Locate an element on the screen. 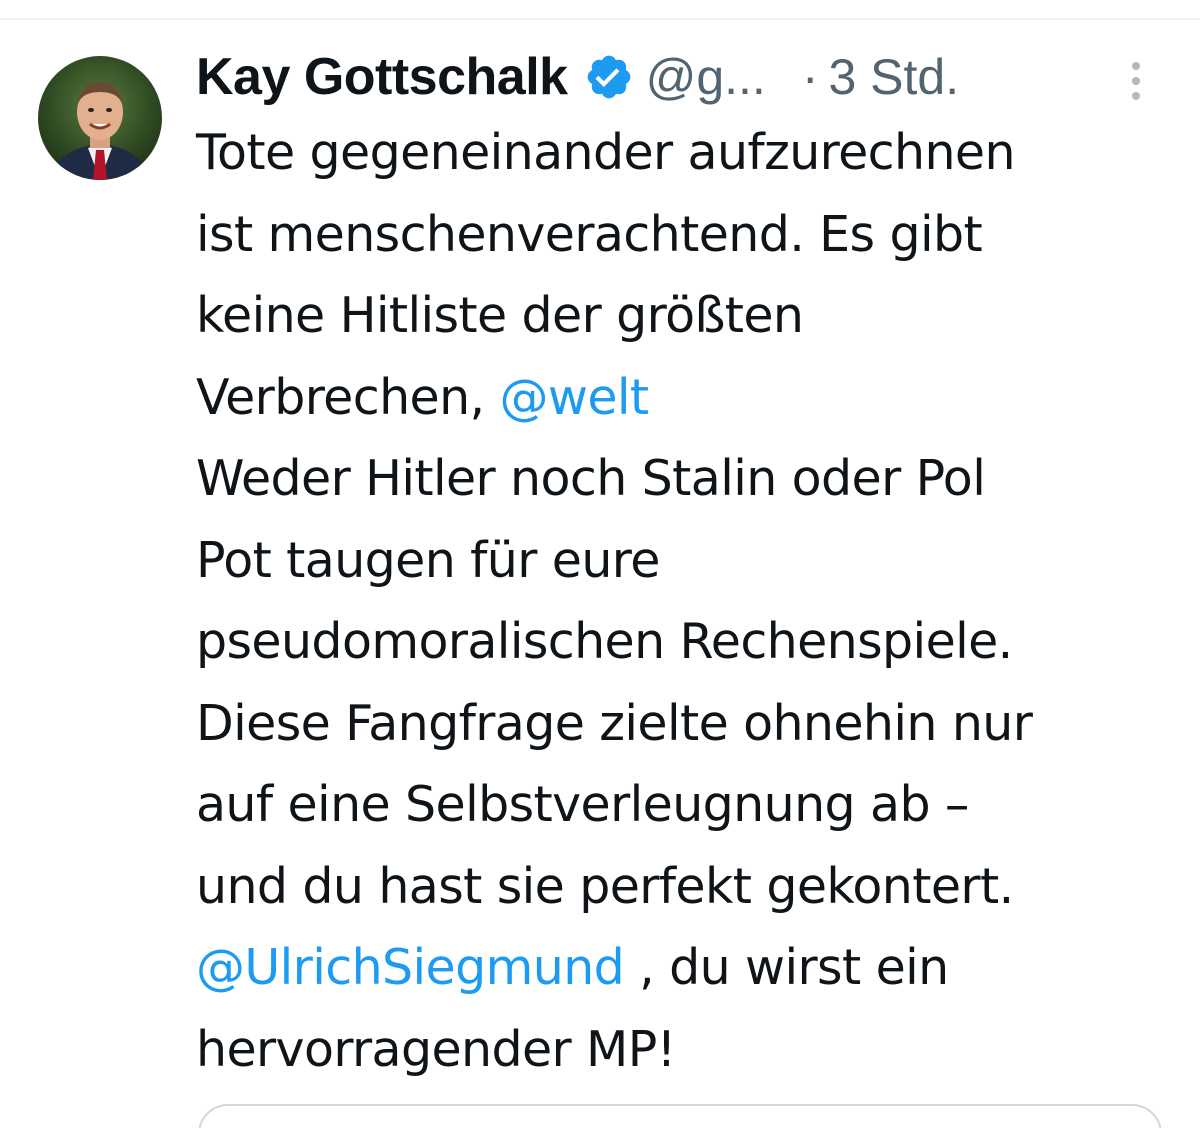 The width and height of the screenshot is (1200, 1128). verified-badge-icon is located at coordinates (609, 77).